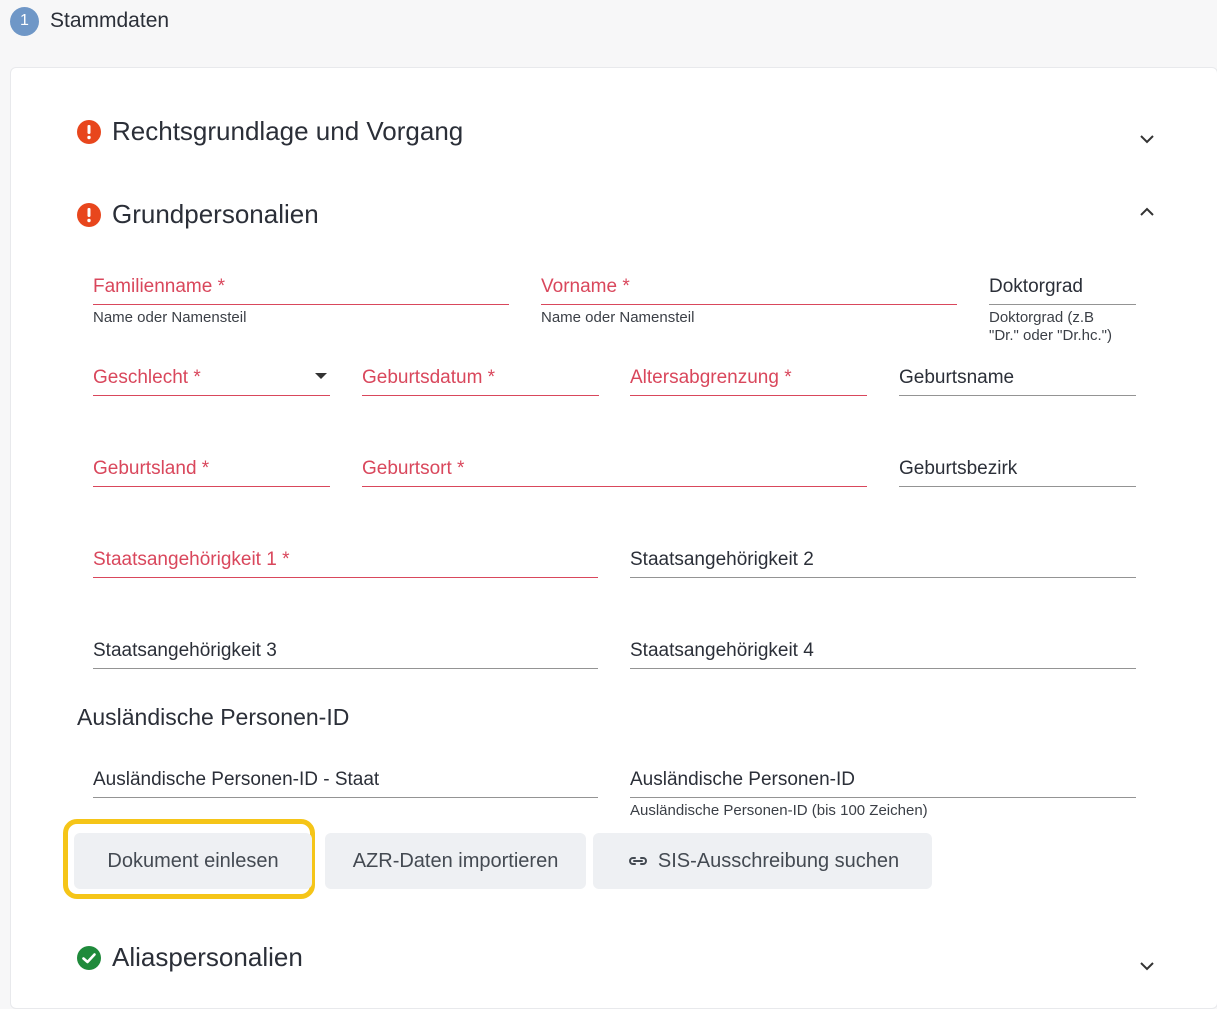 The height and width of the screenshot is (1009, 1217). Describe the element at coordinates (193, 861) in the screenshot. I see `dokument-einlesen-button: Dokument einlesen` at that location.